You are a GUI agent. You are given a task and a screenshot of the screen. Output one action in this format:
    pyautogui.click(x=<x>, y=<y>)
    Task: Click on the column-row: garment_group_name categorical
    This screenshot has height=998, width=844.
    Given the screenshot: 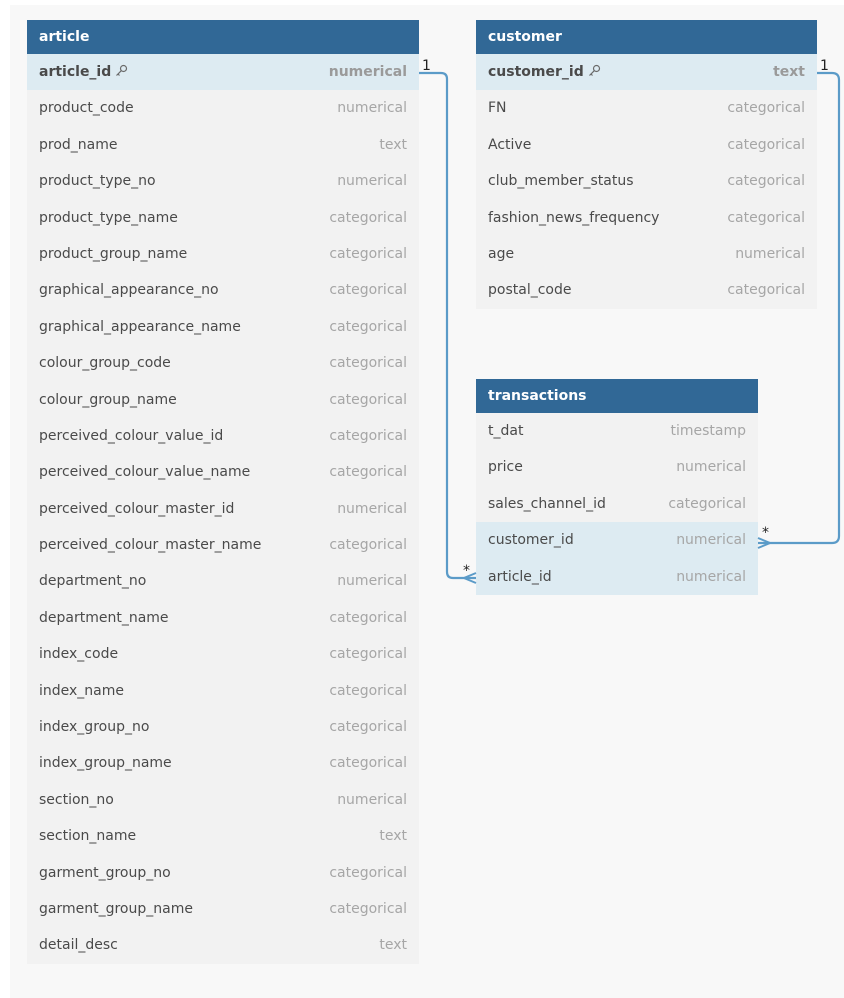 What is the action you would take?
    pyautogui.click(x=223, y=909)
    